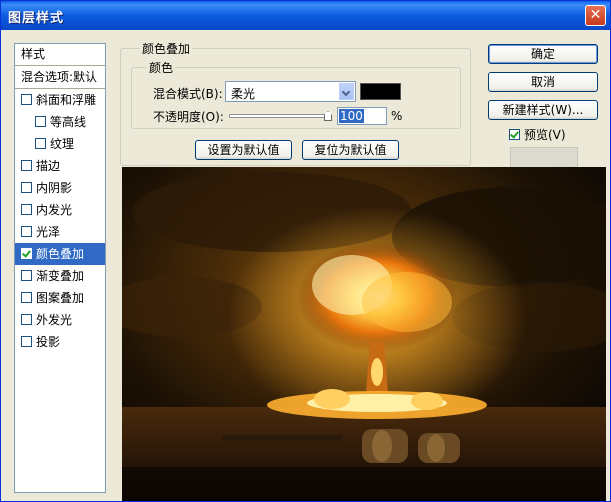 This screenshot has width=611, height=502. I want to click on style-item: 内阴影, so click(60, 188).